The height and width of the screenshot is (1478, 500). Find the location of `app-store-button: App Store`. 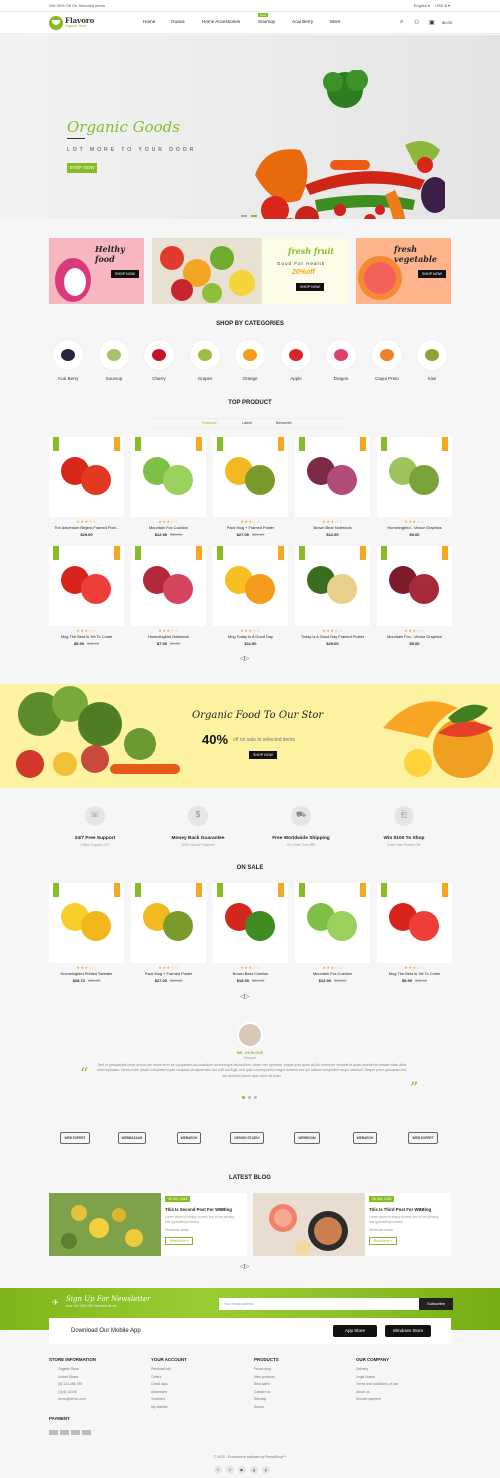

app-store-button: App Store is located at coordinates (355, 1331).